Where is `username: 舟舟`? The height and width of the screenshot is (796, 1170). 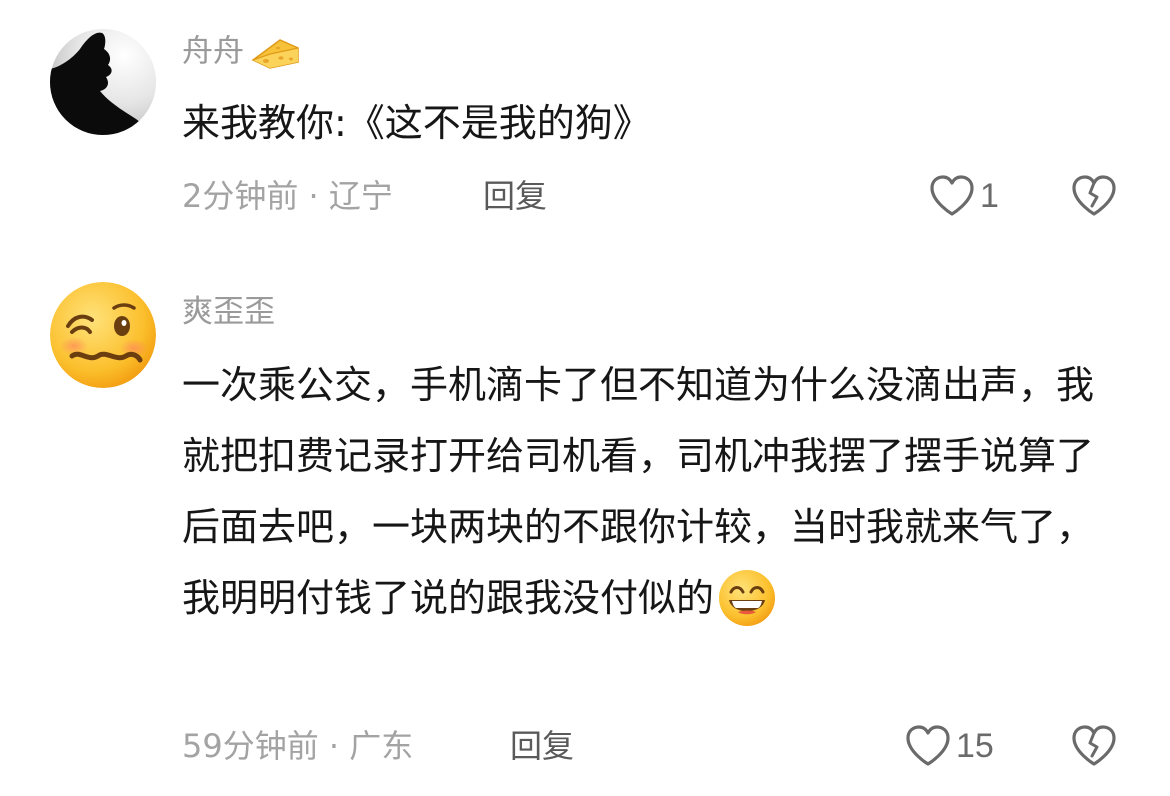
username: 舟舟 is located at coordinates (242, 53).